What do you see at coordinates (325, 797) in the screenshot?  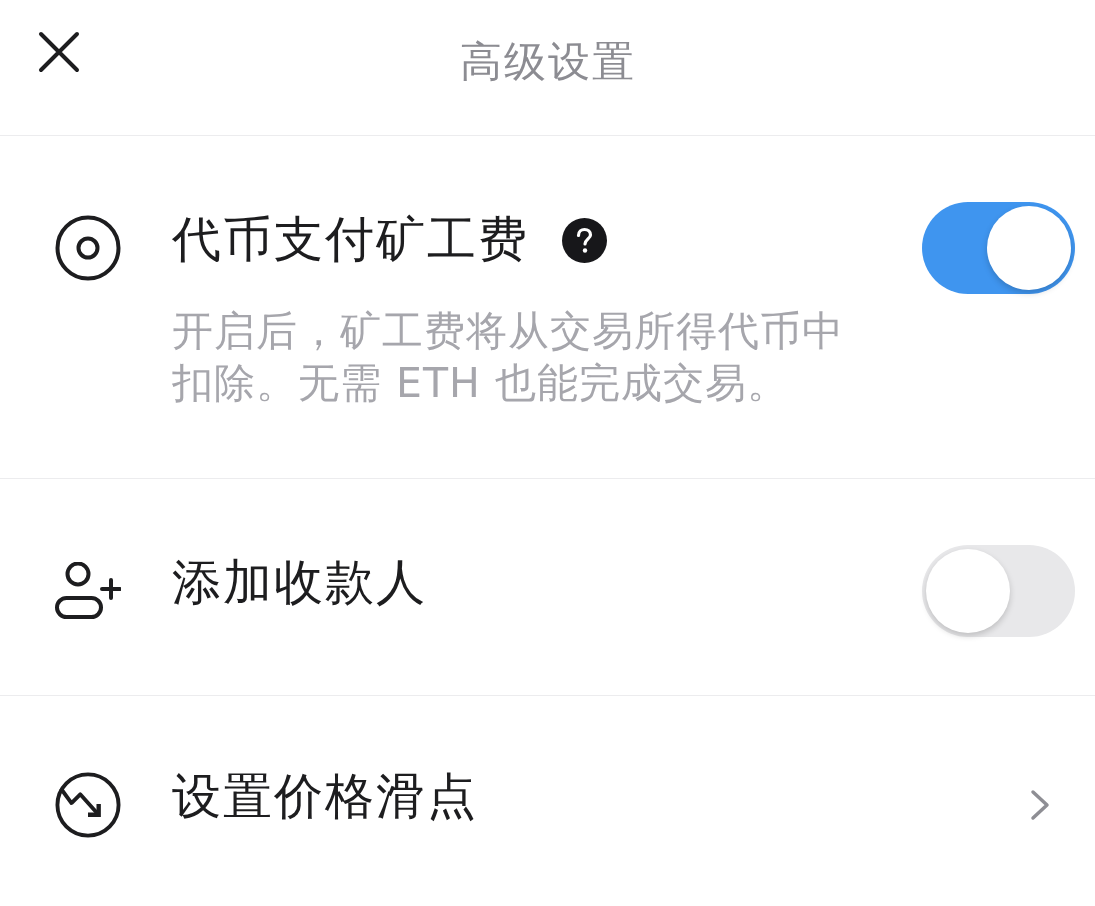 I see `setting-title: 设置价格滑点` at bounding box center [325, 797].